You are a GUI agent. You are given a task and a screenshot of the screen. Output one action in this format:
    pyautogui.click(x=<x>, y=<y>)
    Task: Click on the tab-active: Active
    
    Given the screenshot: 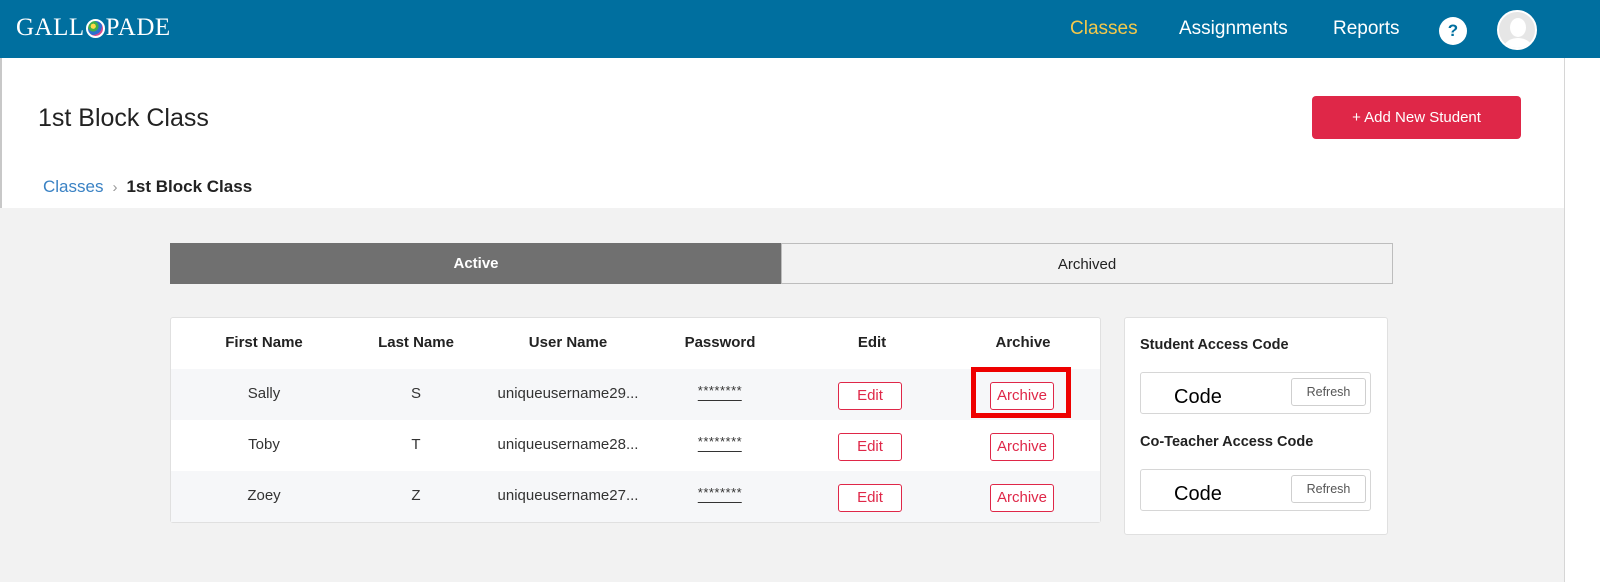 What is the action you would take?
    pyautogui.click(x=476, y=263)
    